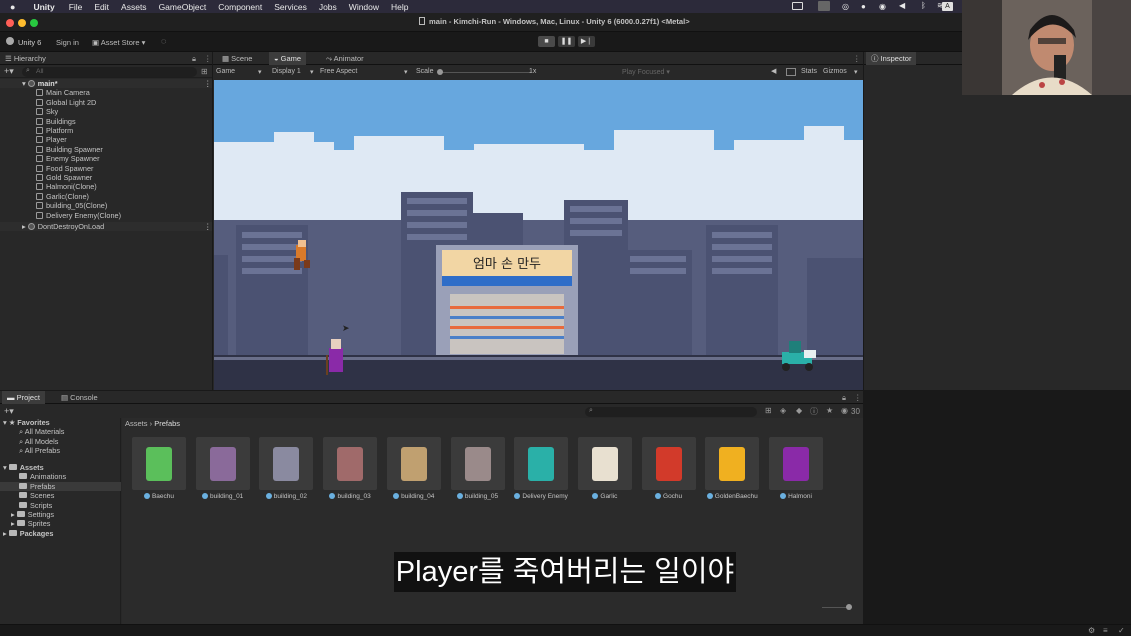  I want to click on hierarchy-item: Sky, so click(47, 111).